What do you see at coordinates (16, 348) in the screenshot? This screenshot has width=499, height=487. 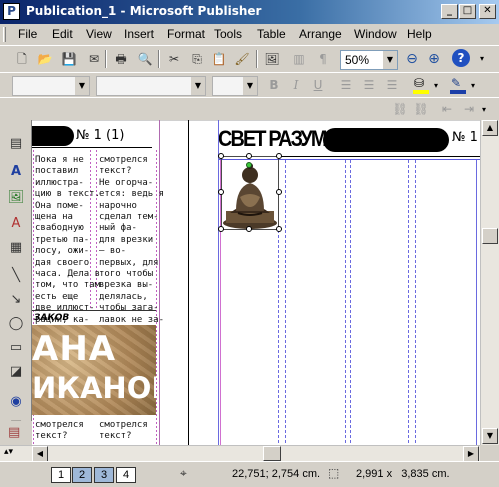 I see `rectangle-icon: ▭` at bounding box center [16, 348].